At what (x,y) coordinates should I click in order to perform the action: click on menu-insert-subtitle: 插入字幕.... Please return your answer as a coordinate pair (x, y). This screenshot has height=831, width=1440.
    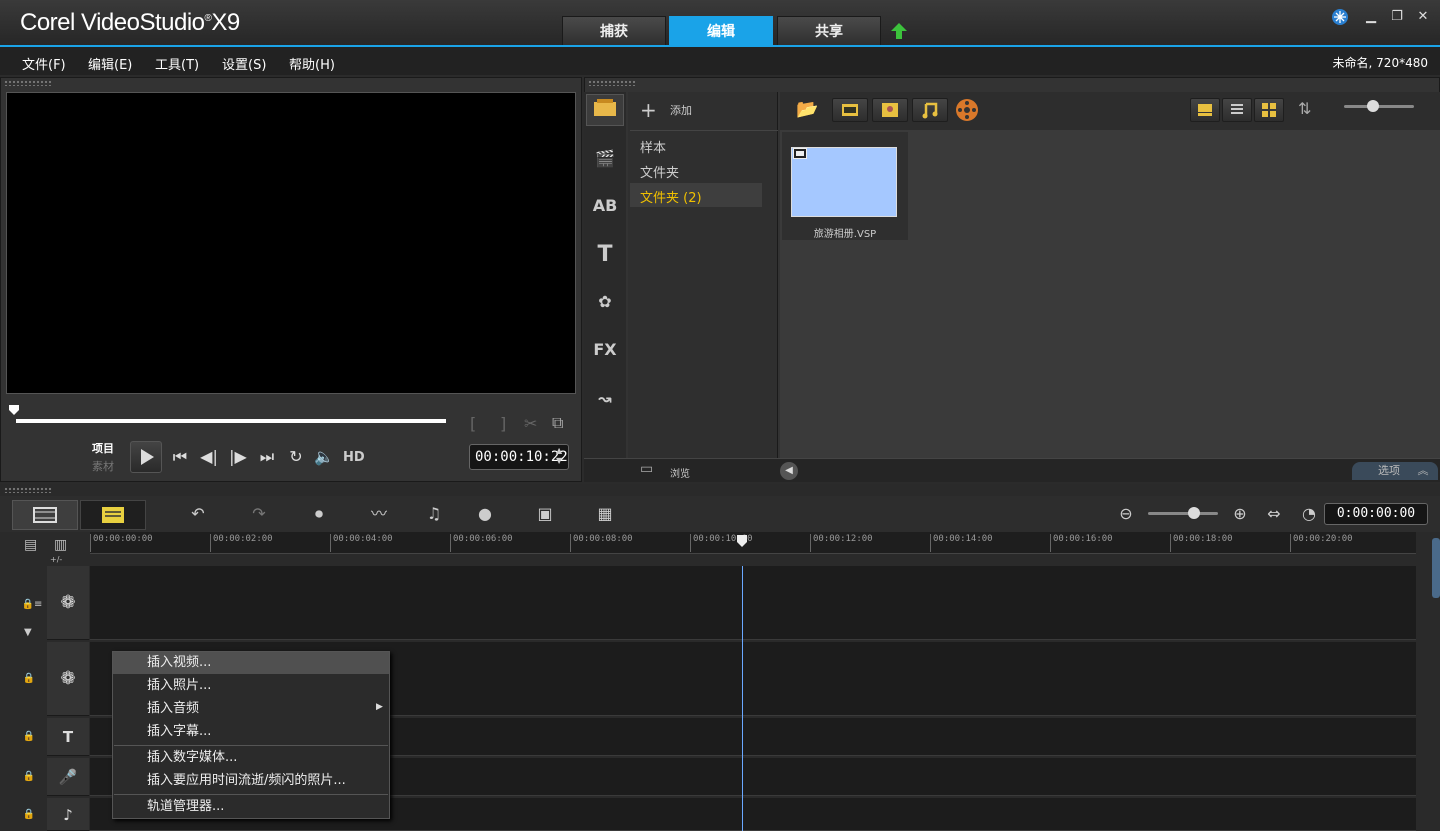
    Looking at the image, I should click on (251, 732).